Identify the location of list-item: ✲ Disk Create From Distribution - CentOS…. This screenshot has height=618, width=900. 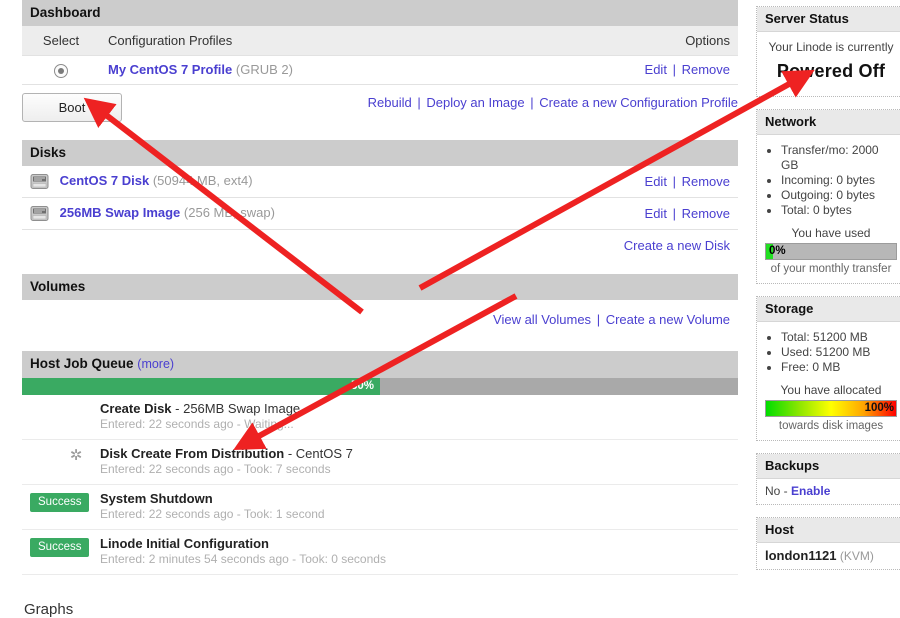
(380, 462).